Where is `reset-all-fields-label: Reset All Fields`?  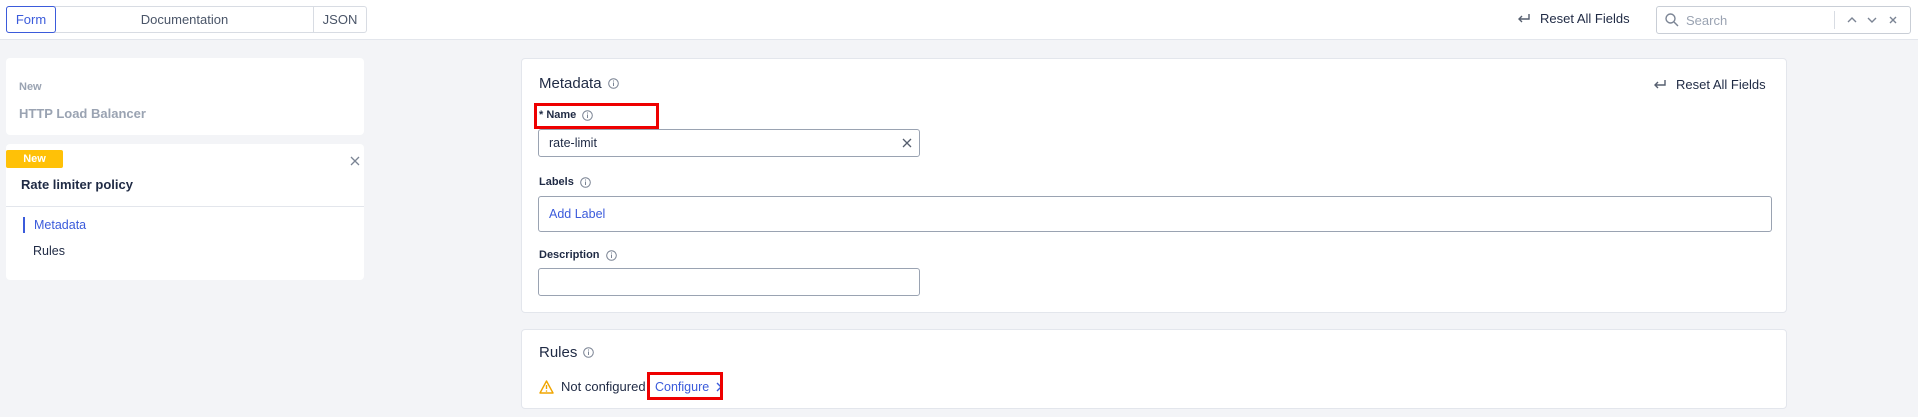 reset-all-fields-label: Reset All Fields is located at coordinates (1585, 18).